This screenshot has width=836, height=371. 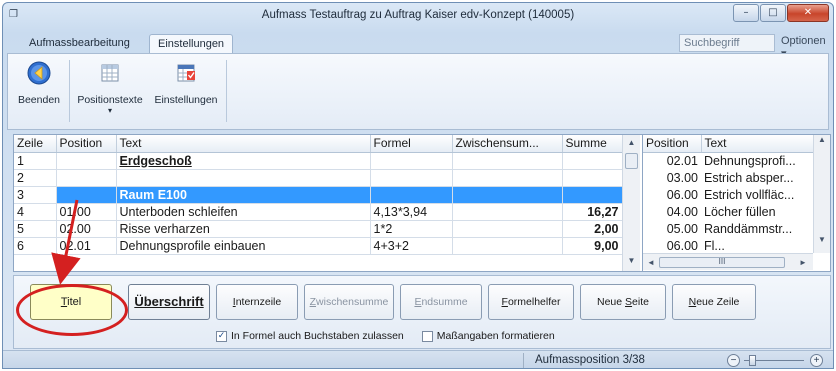 What do you see at coordinates (35, 229) in the screenshot?
I see `cell-zeile: 5` at bounding box center [35, 229].